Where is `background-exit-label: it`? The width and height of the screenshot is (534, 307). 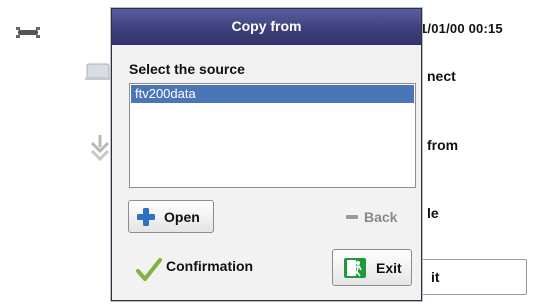 background-exit-label: it is located at coordinates (435, 277).